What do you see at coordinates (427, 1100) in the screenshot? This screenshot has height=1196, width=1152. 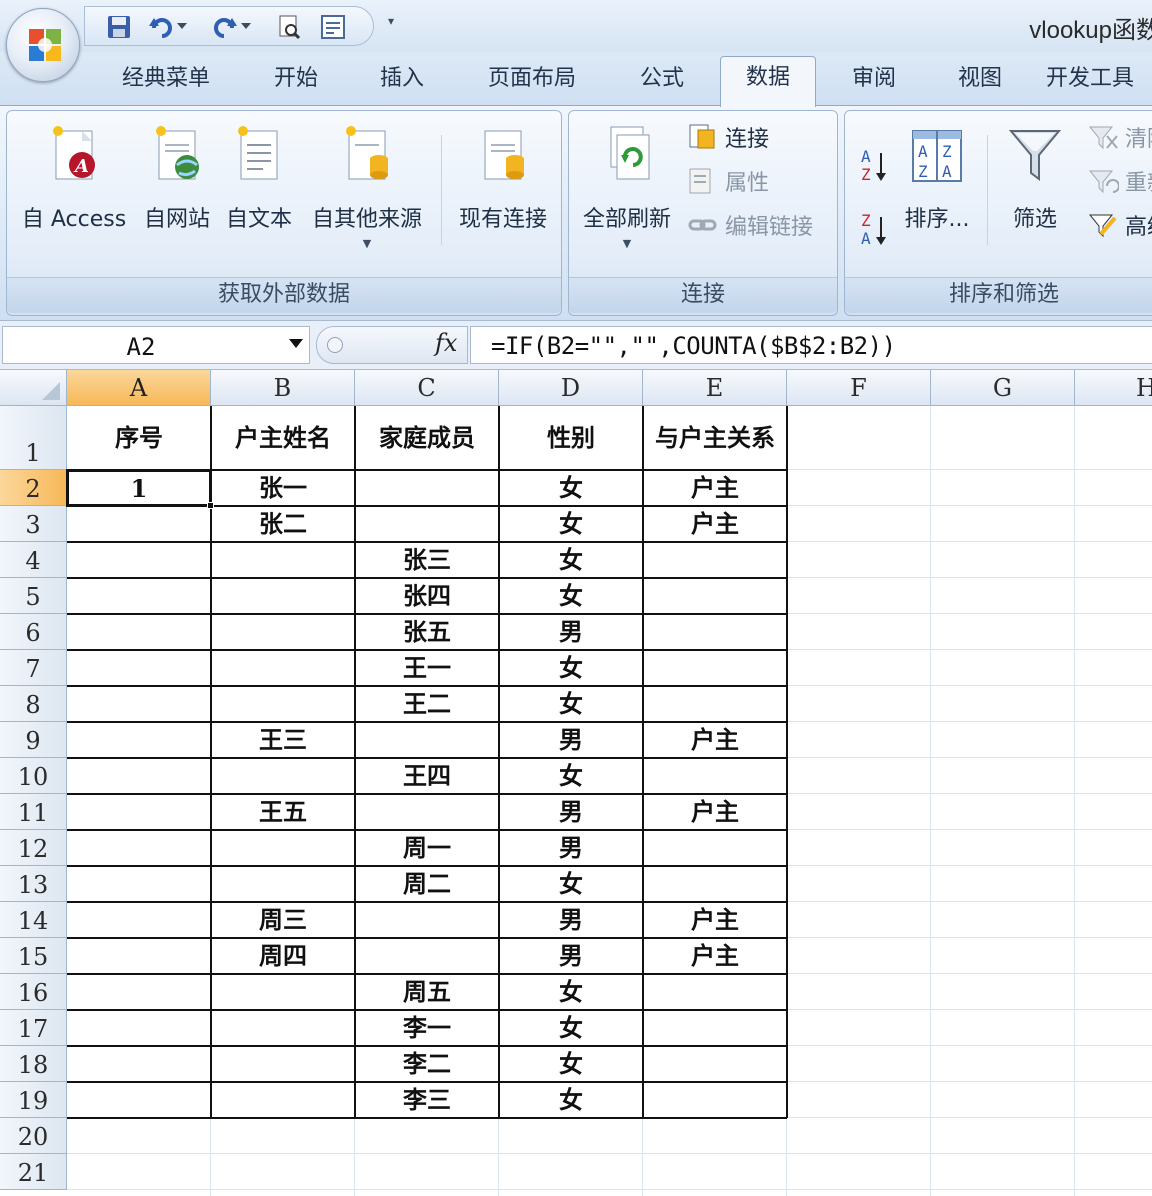 I see `table-cell: 李三` at bounding box center [427, 1100].